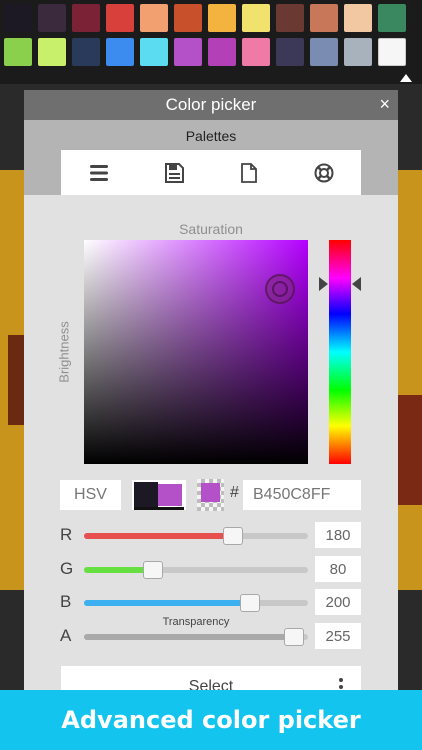 This screenshot has width=422, height=750. I want to click on hex-input, so click(302, 495).